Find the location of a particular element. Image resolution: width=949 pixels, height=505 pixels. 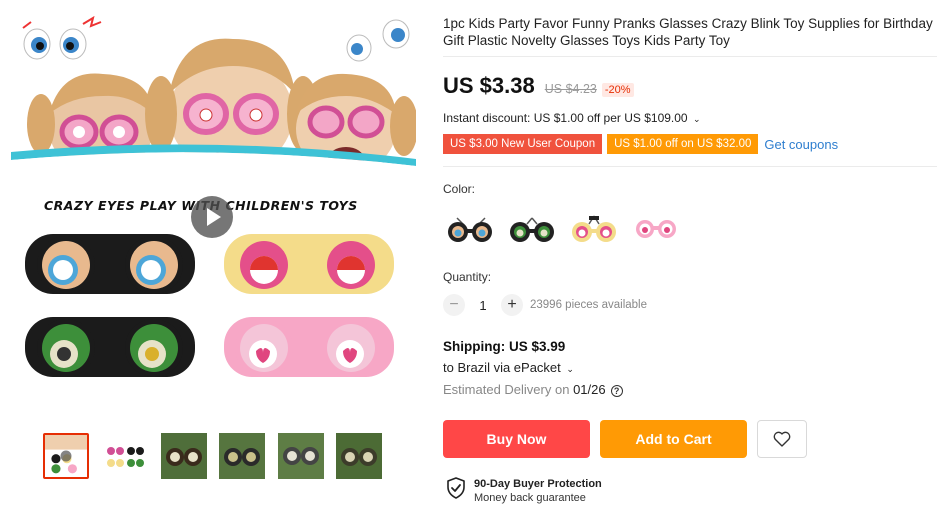

color-option-yellow is located at coordinates (594, 229).